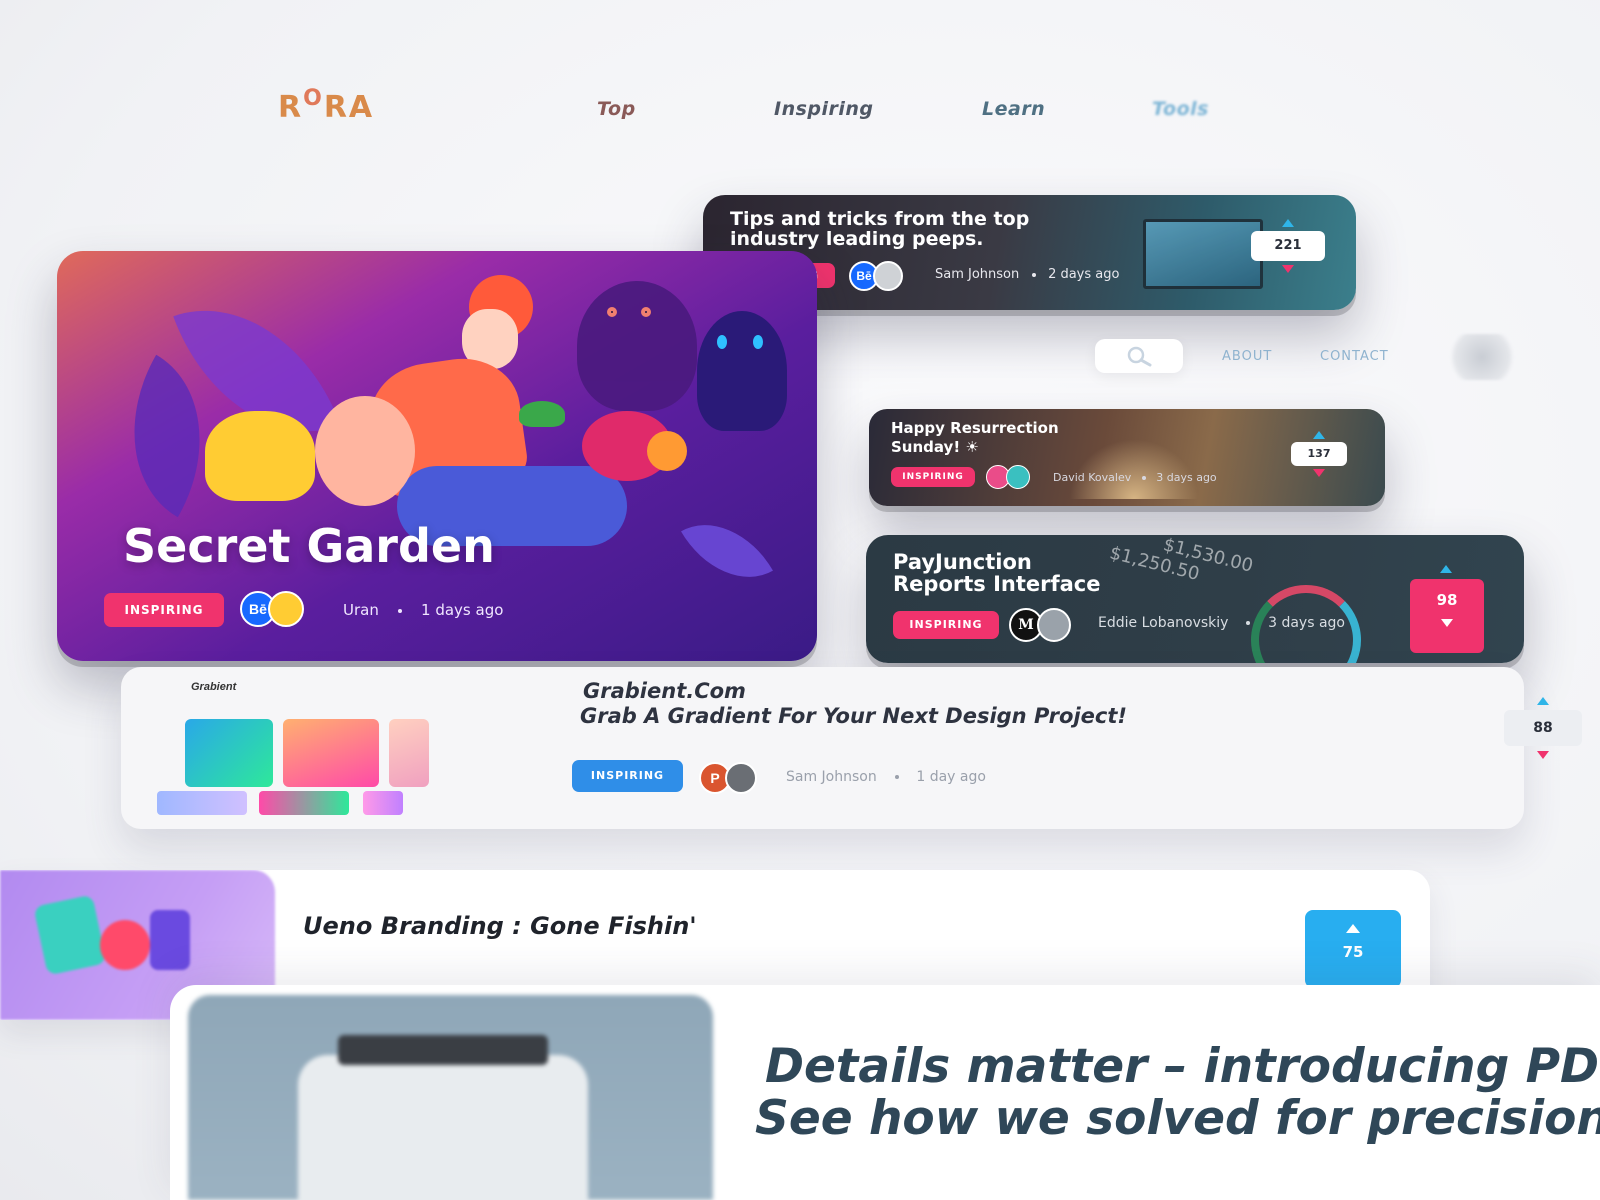 The height and width of the screenshot is (1200, 1600). I want to click on avatars: M, so click(1040, 625).